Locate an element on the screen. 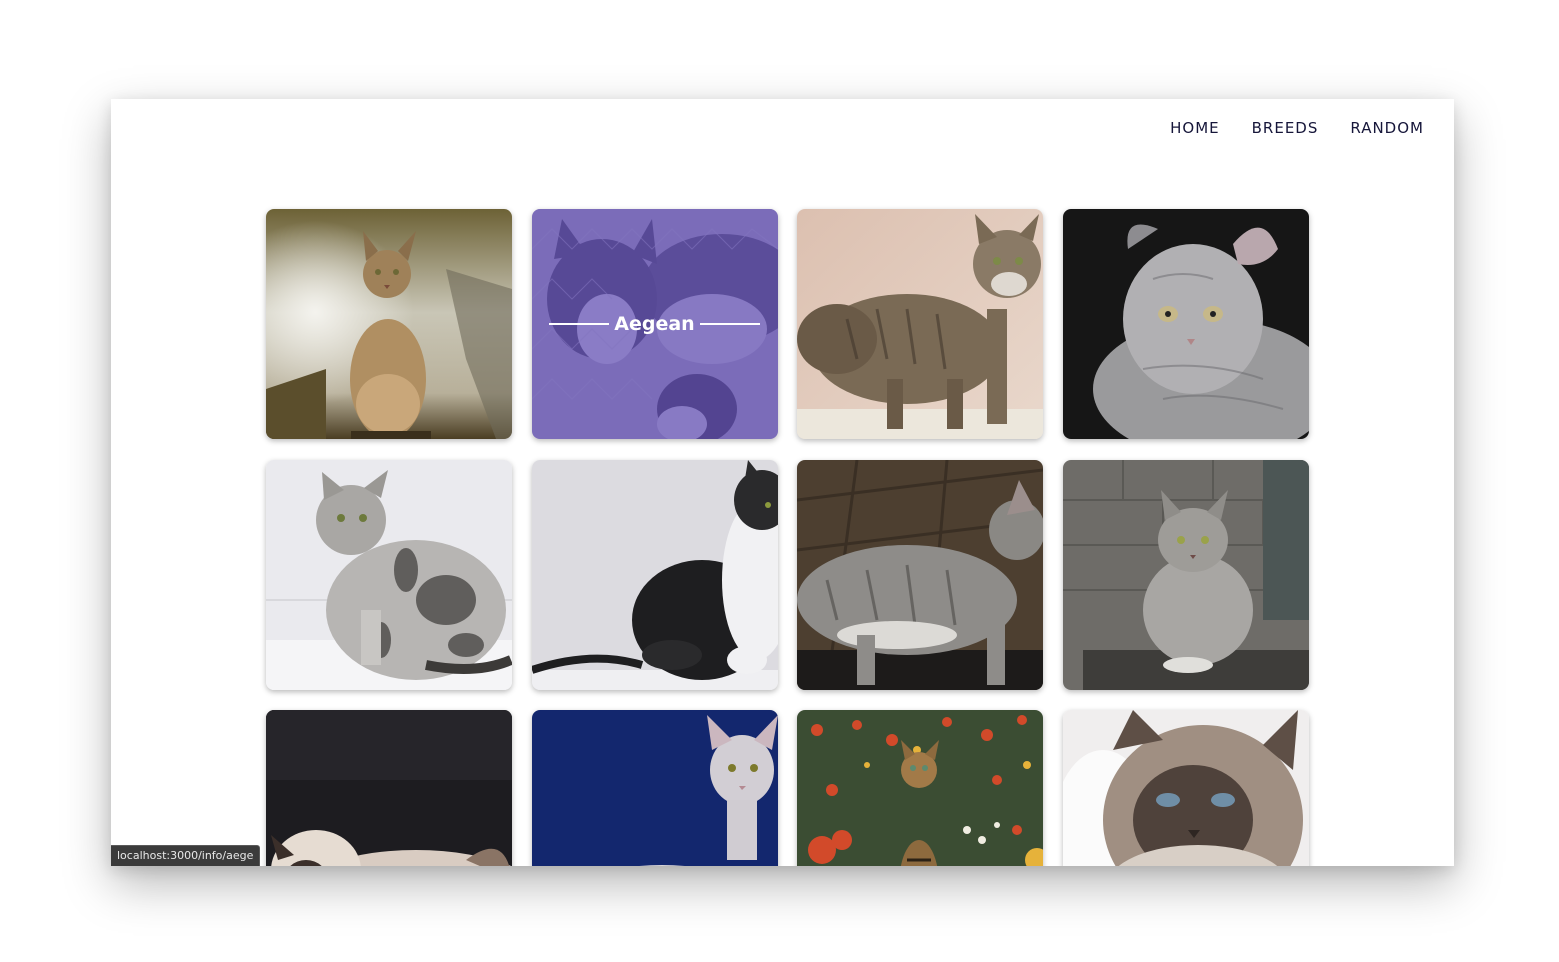 The image size is (1559, 962). breed-name-label: Aegean is located at coordinates (654, 324).